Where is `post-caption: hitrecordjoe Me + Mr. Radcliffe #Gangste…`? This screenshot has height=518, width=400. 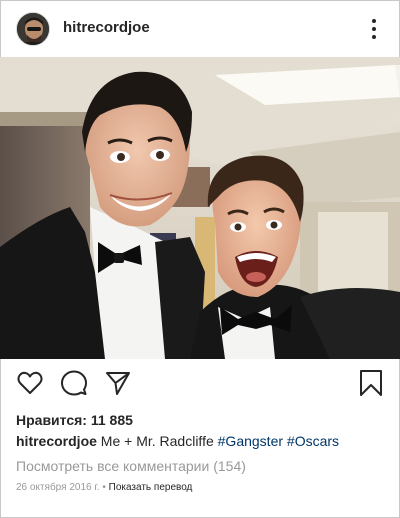 post-caption: hitrecordjoe Me + Mr. Radcliffe #Gangste… is located at coordinates (177, 441).